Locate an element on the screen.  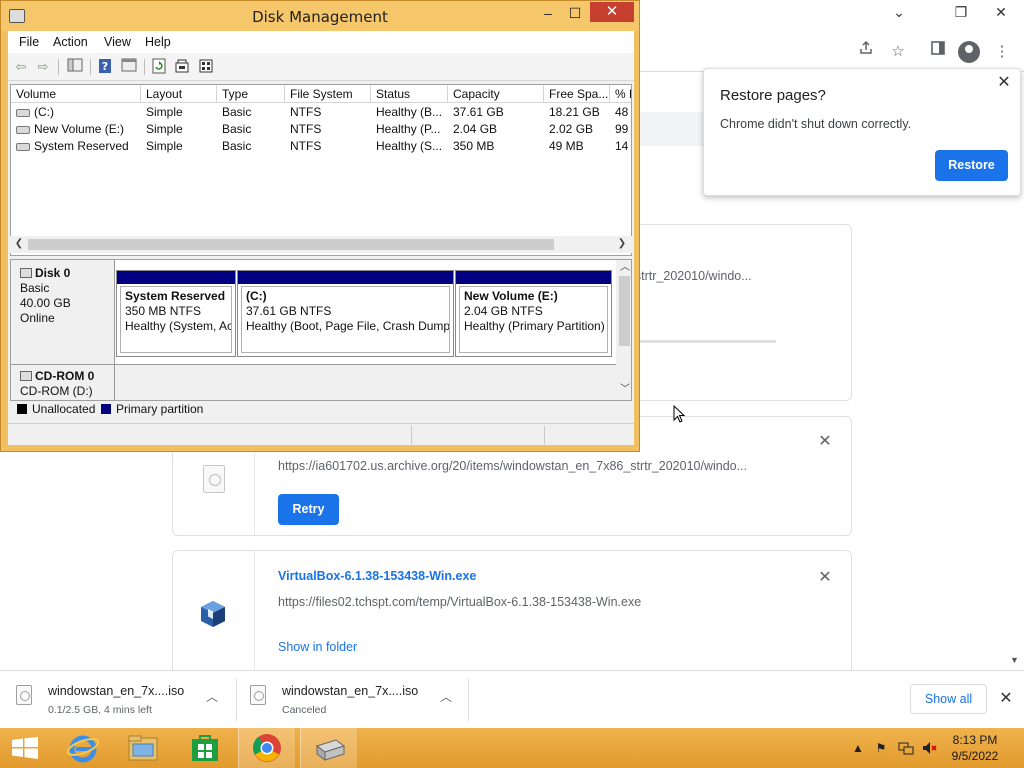
scroll-left-arrow: ❮ is located at coordinates (19, 244).